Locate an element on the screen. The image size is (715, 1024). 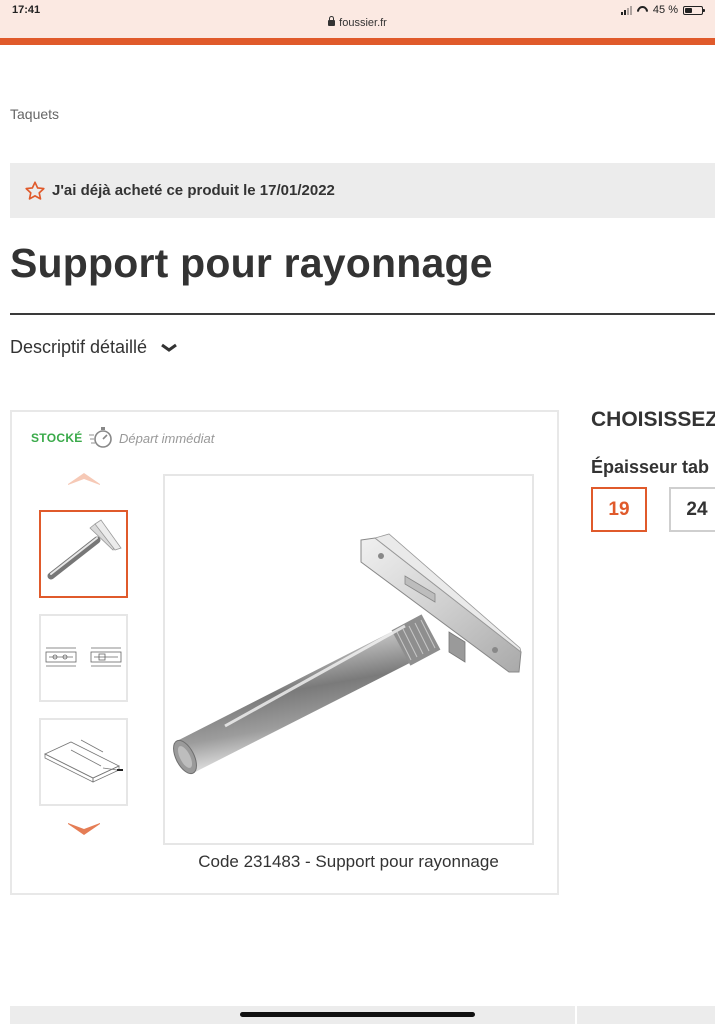
description-toggle: Descriptif détaillé is located at coordinates (93, 347).